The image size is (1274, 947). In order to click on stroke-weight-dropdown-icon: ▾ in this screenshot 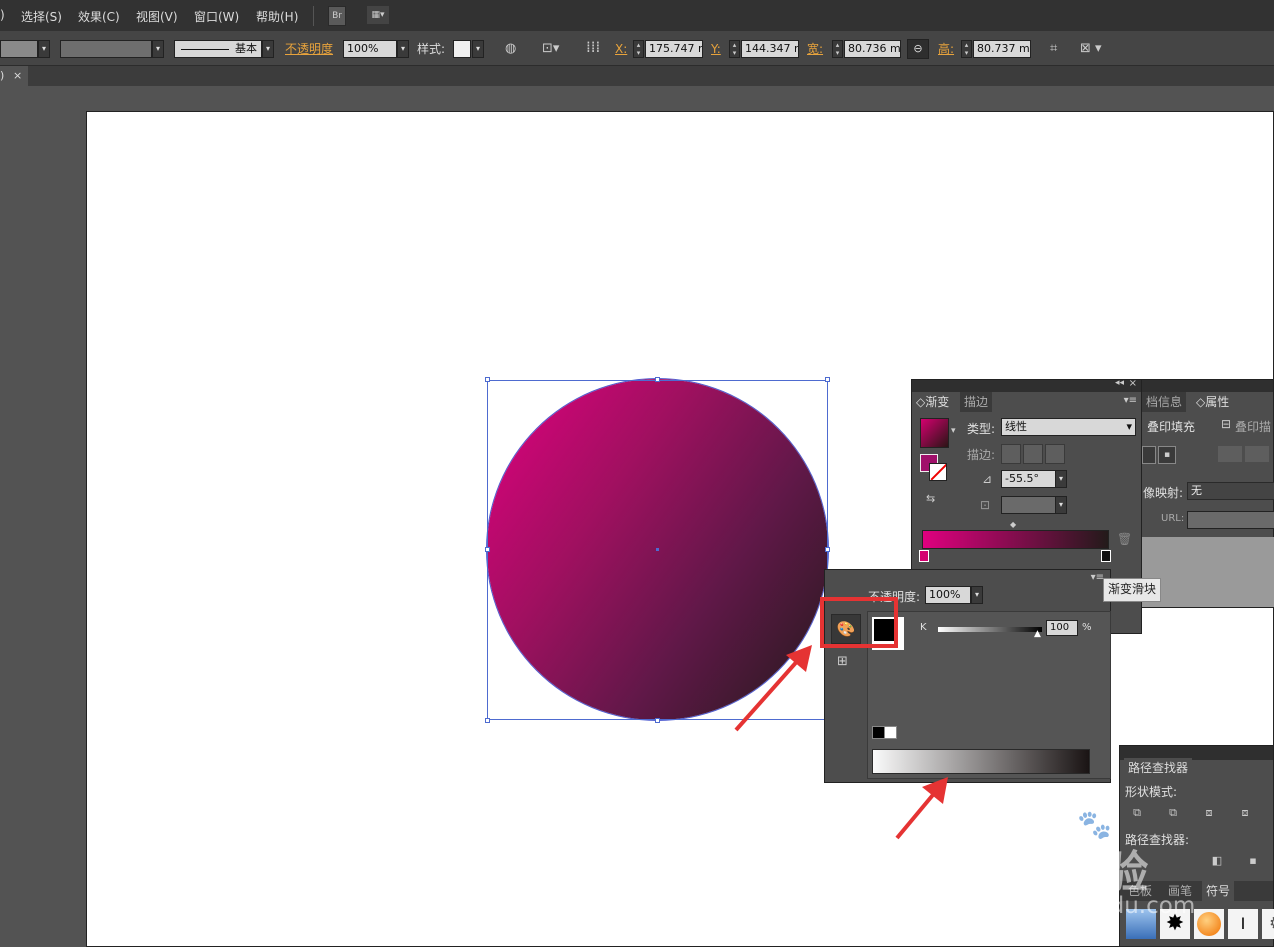, I will do `click(158, 49)`.